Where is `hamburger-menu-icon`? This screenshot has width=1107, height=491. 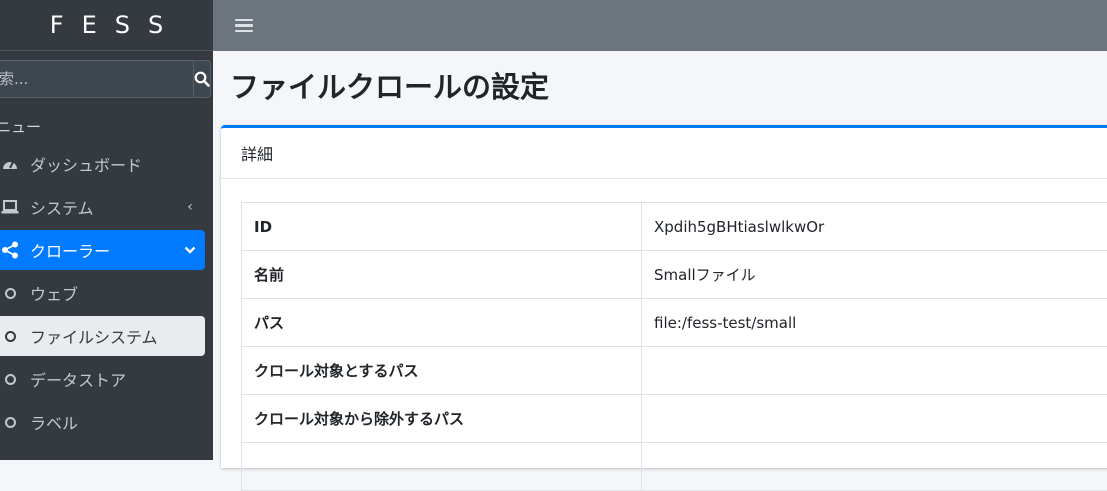
hamburger-menu-icon is located at coordinates (244, 26).